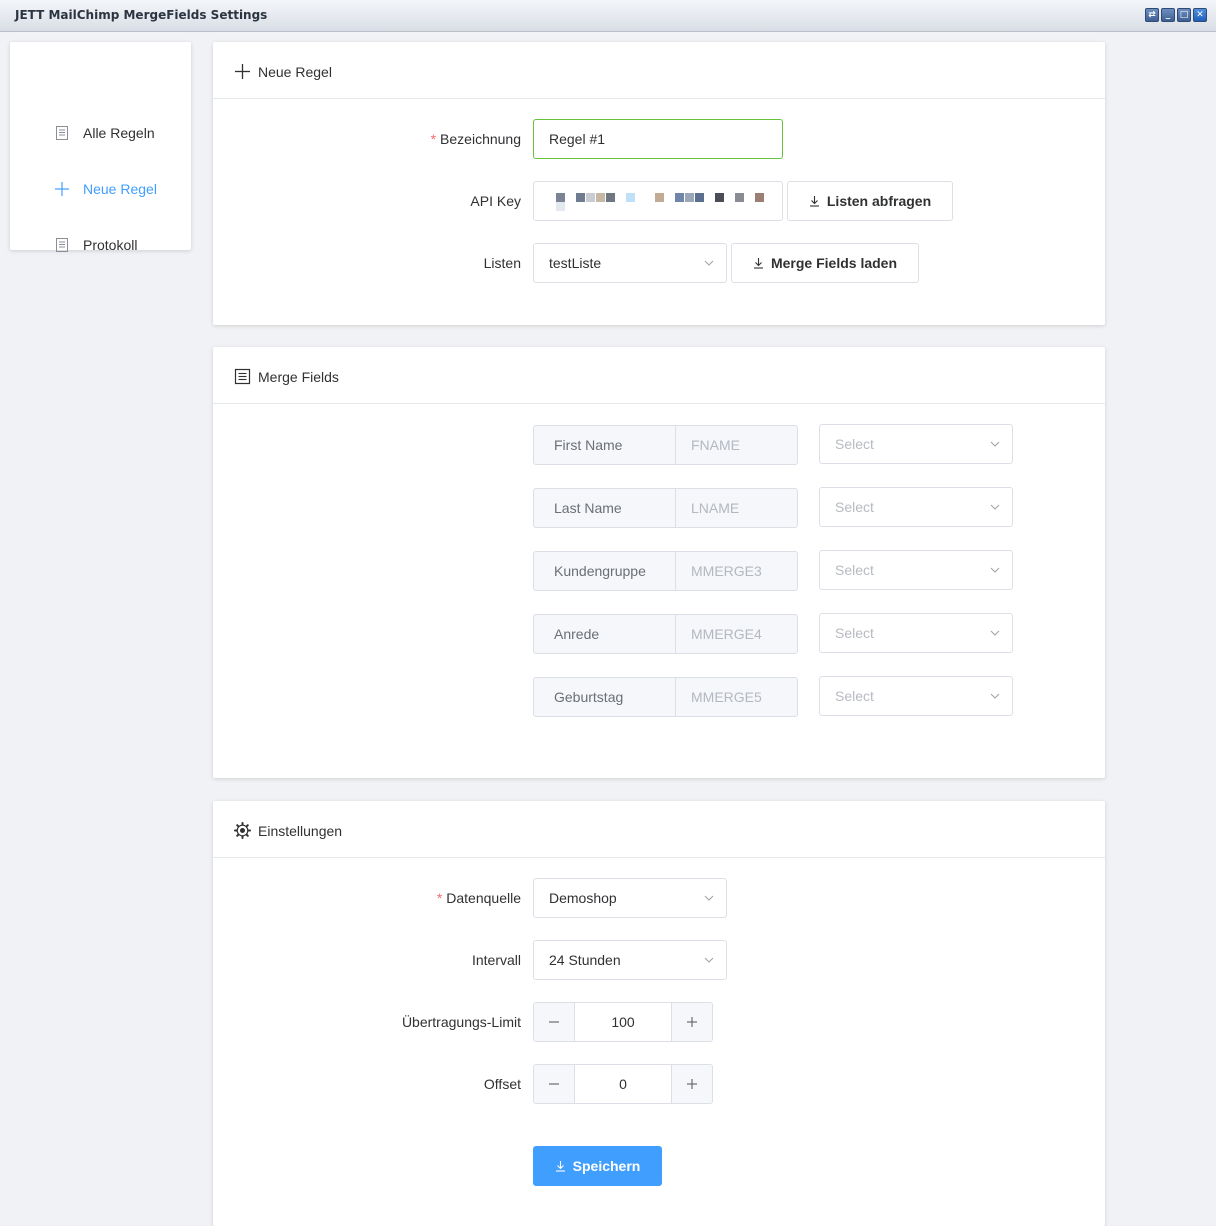 The image size is (1216, 1226). Describe the element at coordinates (659, 829) in the screenshot. I see `card-header: Einstellungen` at that location.